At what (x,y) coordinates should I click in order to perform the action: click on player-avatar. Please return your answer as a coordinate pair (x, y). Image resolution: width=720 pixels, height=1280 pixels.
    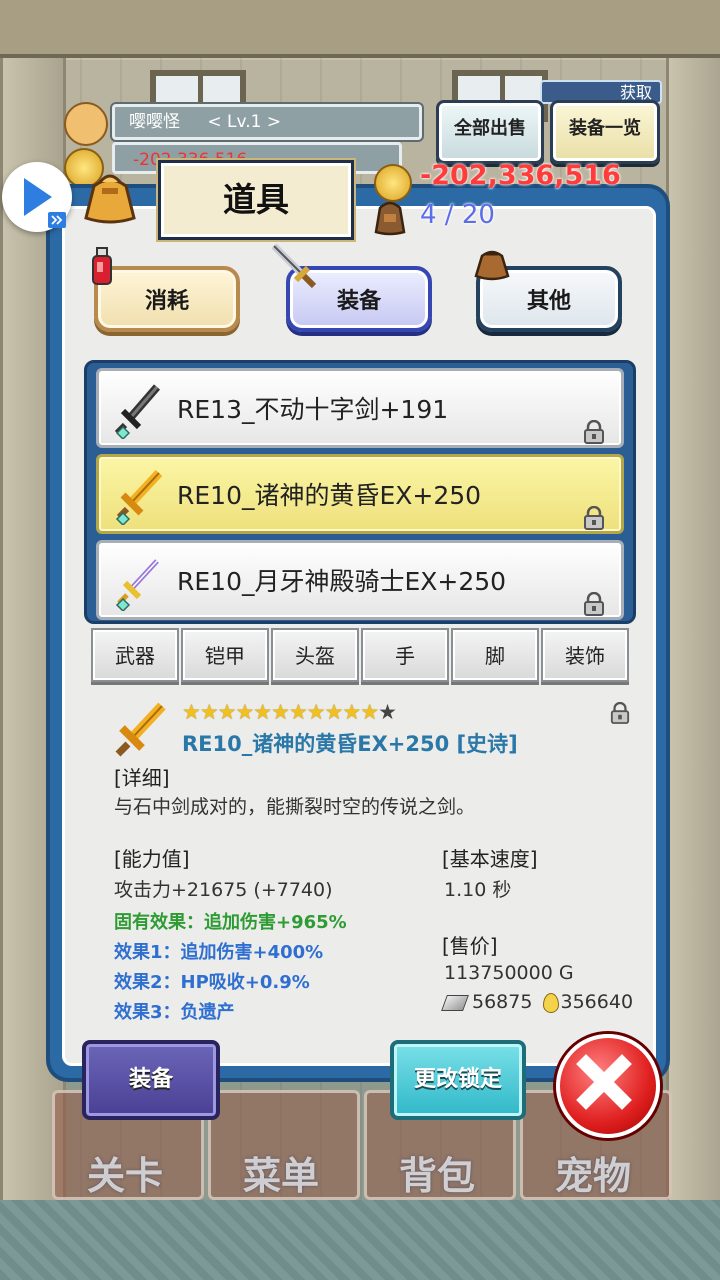
    Looking at the image, I should click on (86, 124).